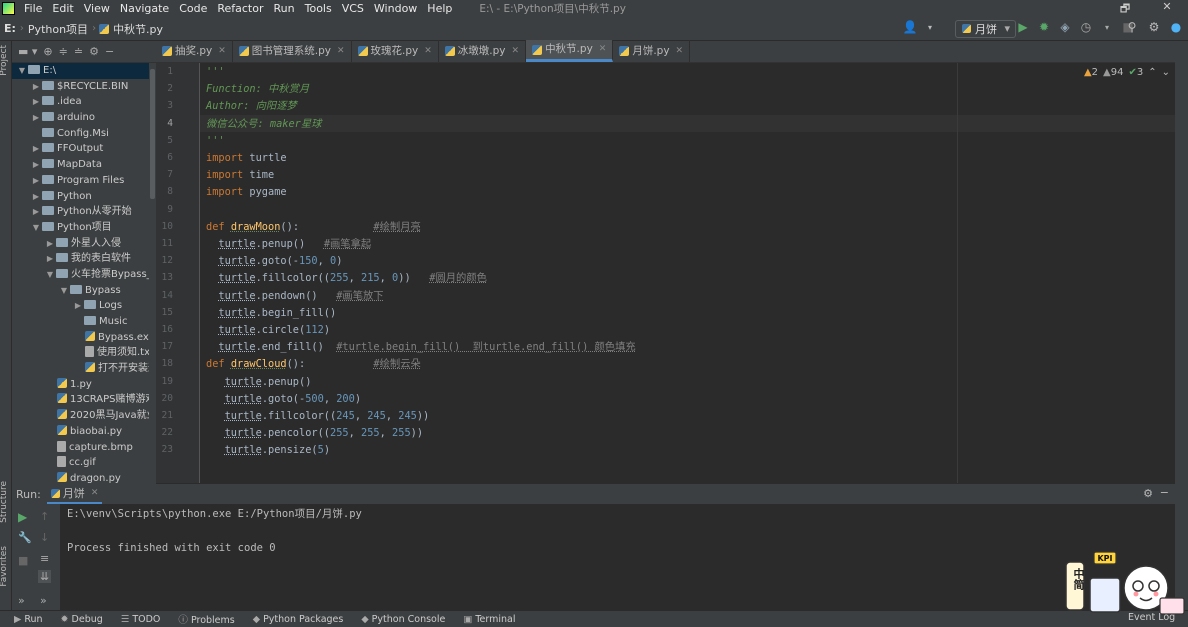  I want to click on wrench-icon: 🔧, so click(25, 537).